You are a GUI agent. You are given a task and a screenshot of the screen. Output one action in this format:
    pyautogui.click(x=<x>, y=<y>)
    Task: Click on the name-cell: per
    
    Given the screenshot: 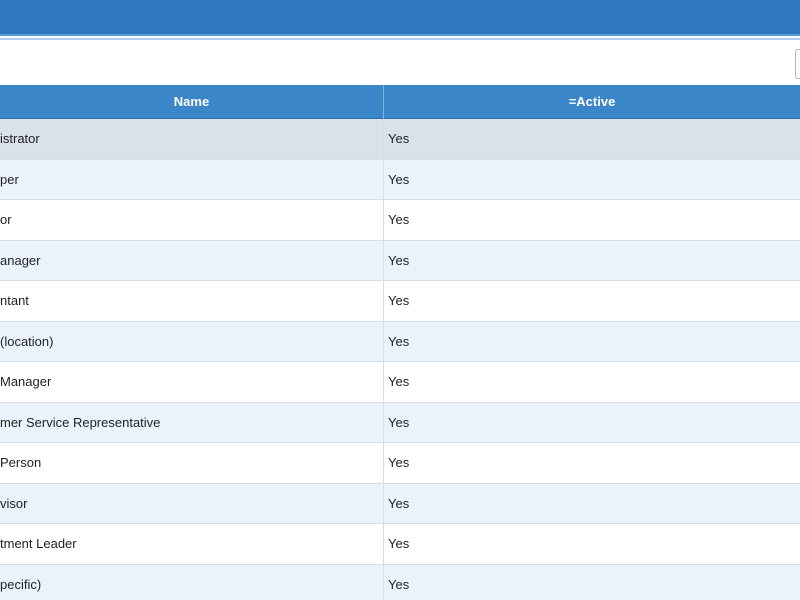 What is the action you would take?
    pyautogui.click(x=192, y=179)
    